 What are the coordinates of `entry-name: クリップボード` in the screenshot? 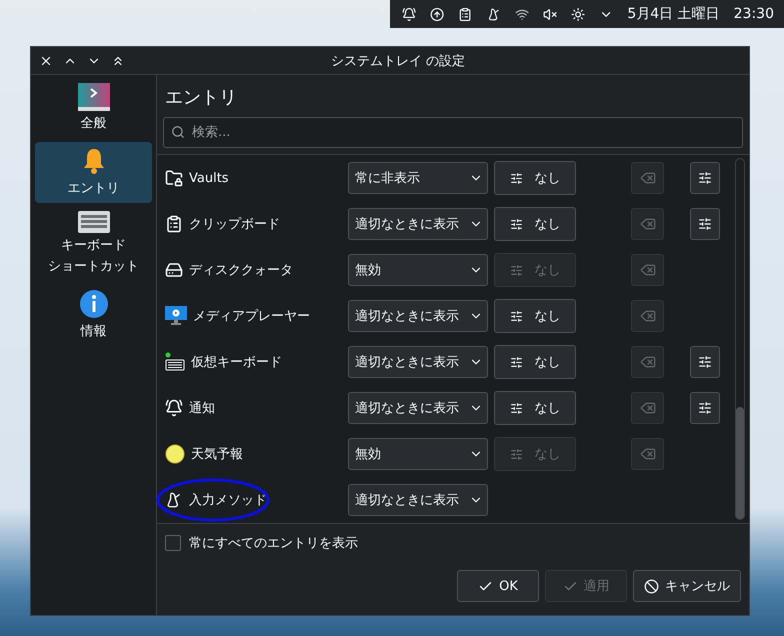 It's located at (234, 224).